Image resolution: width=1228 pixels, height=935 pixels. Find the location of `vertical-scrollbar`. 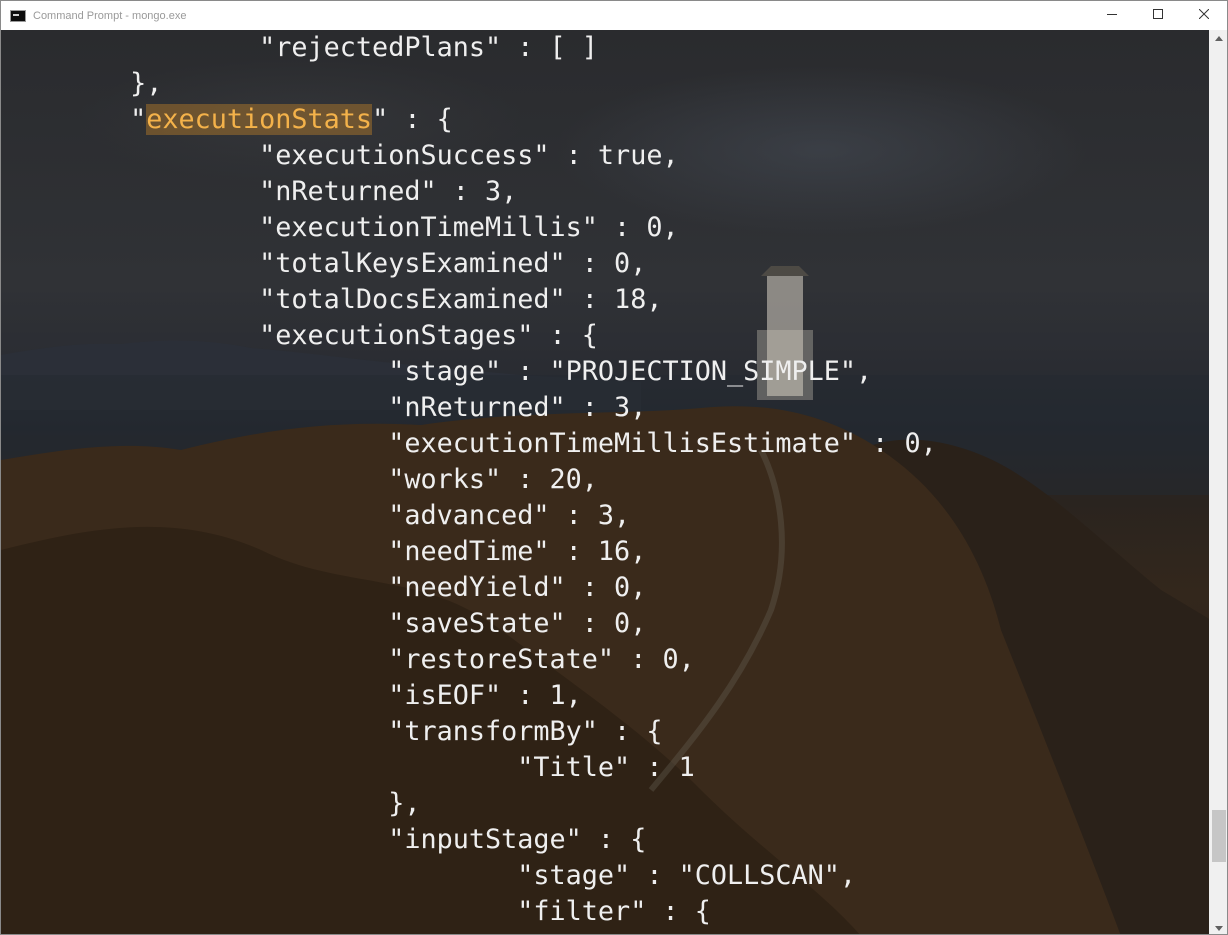

vertical-scrollbar is located at coordinates (1218, 482).